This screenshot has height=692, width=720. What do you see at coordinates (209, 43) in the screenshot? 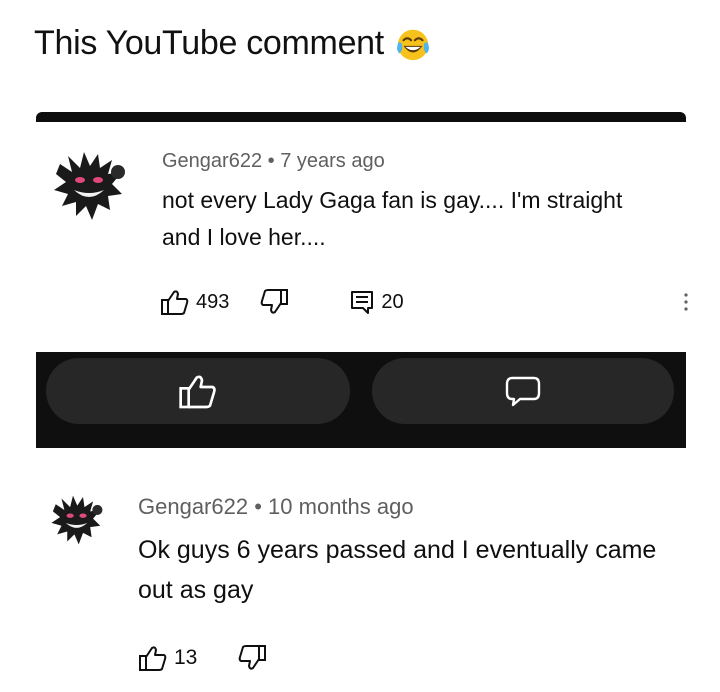
I see `caption-text: This YouTube comment` at bounding box center [209, 43].